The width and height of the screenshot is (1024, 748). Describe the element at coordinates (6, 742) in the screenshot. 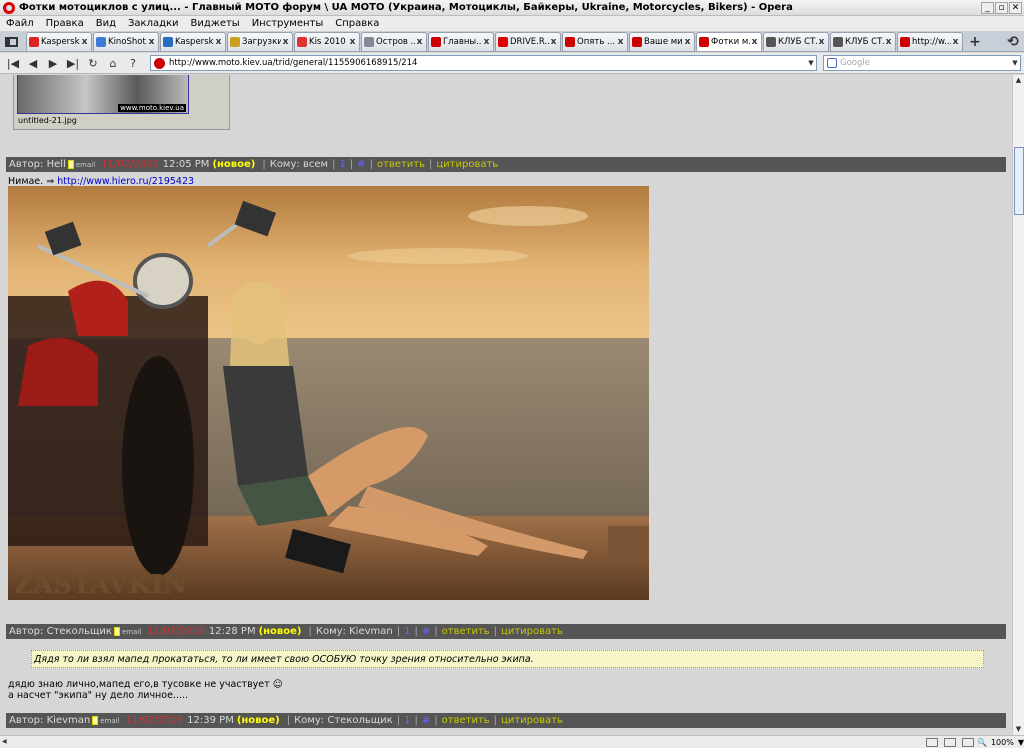

I see `scroll-left-icon: ◀` at that location.